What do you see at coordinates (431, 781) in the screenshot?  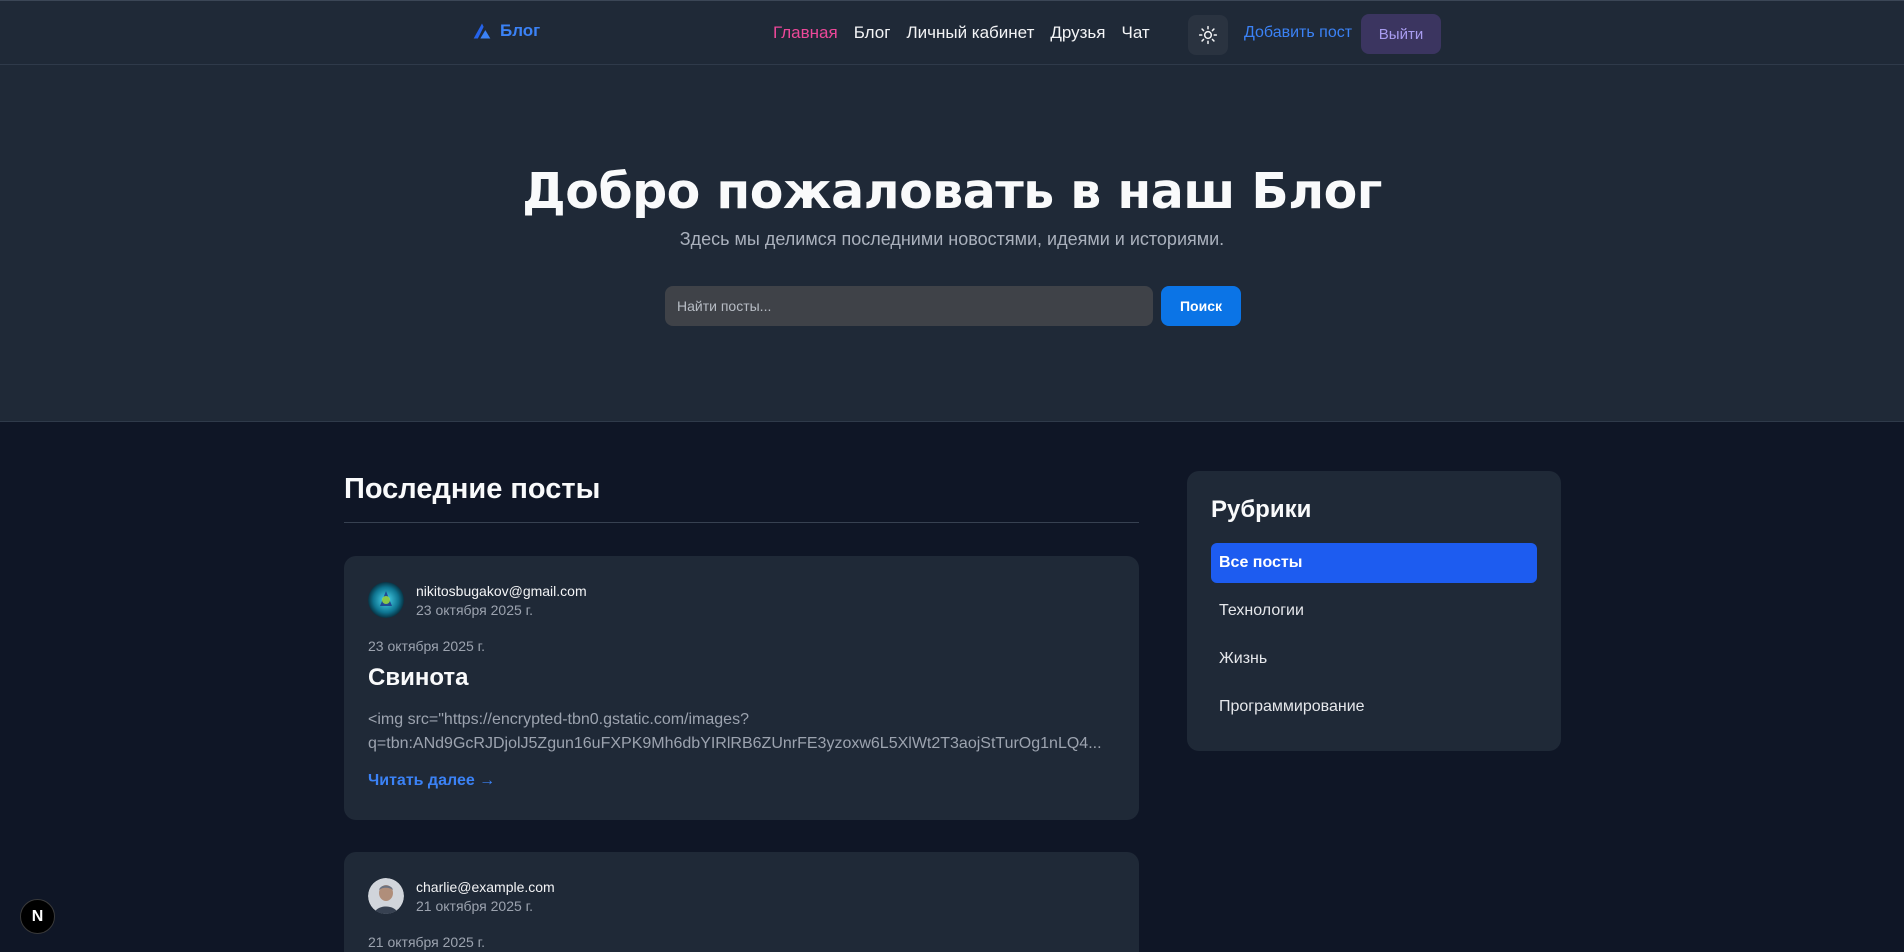 I see `read-more-link: Читать далее →` at bounding box center [431, 781].